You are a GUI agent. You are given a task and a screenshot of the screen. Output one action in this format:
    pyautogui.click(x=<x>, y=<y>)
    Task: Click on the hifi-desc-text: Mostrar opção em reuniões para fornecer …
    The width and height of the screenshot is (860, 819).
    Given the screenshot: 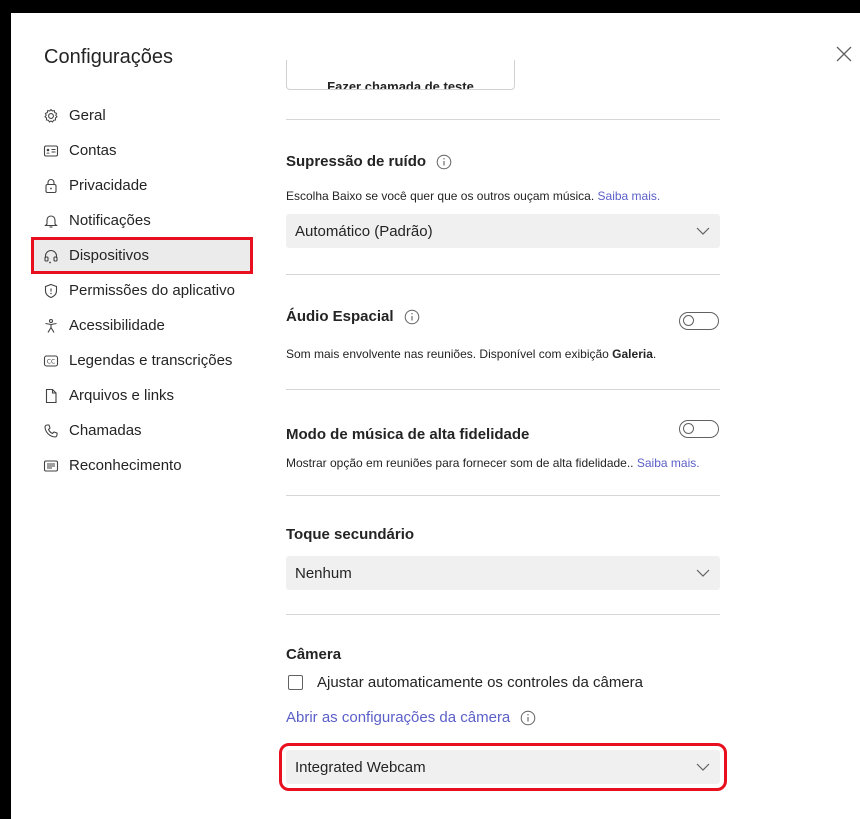 What is the action you would take?
    pyautogui.click(x=460, y=463)
    